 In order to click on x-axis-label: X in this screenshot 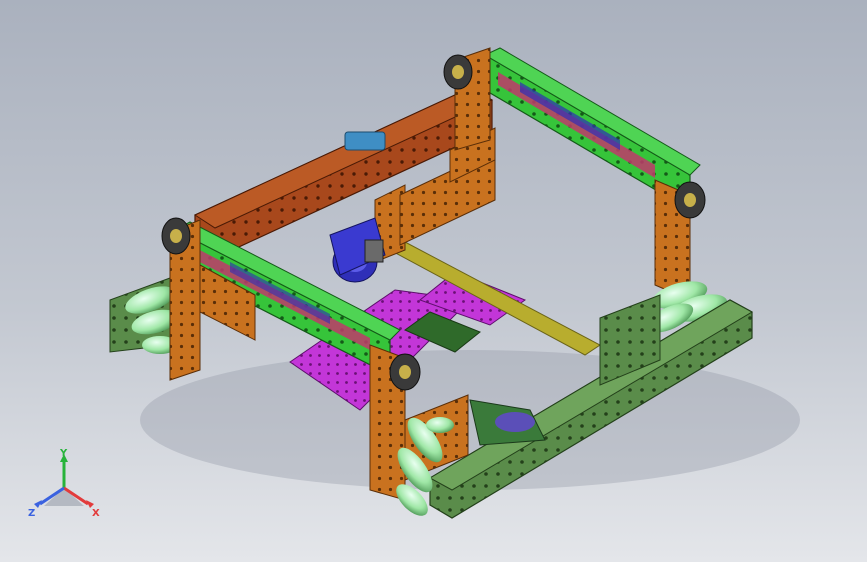, I will do `click(96, 513)`.